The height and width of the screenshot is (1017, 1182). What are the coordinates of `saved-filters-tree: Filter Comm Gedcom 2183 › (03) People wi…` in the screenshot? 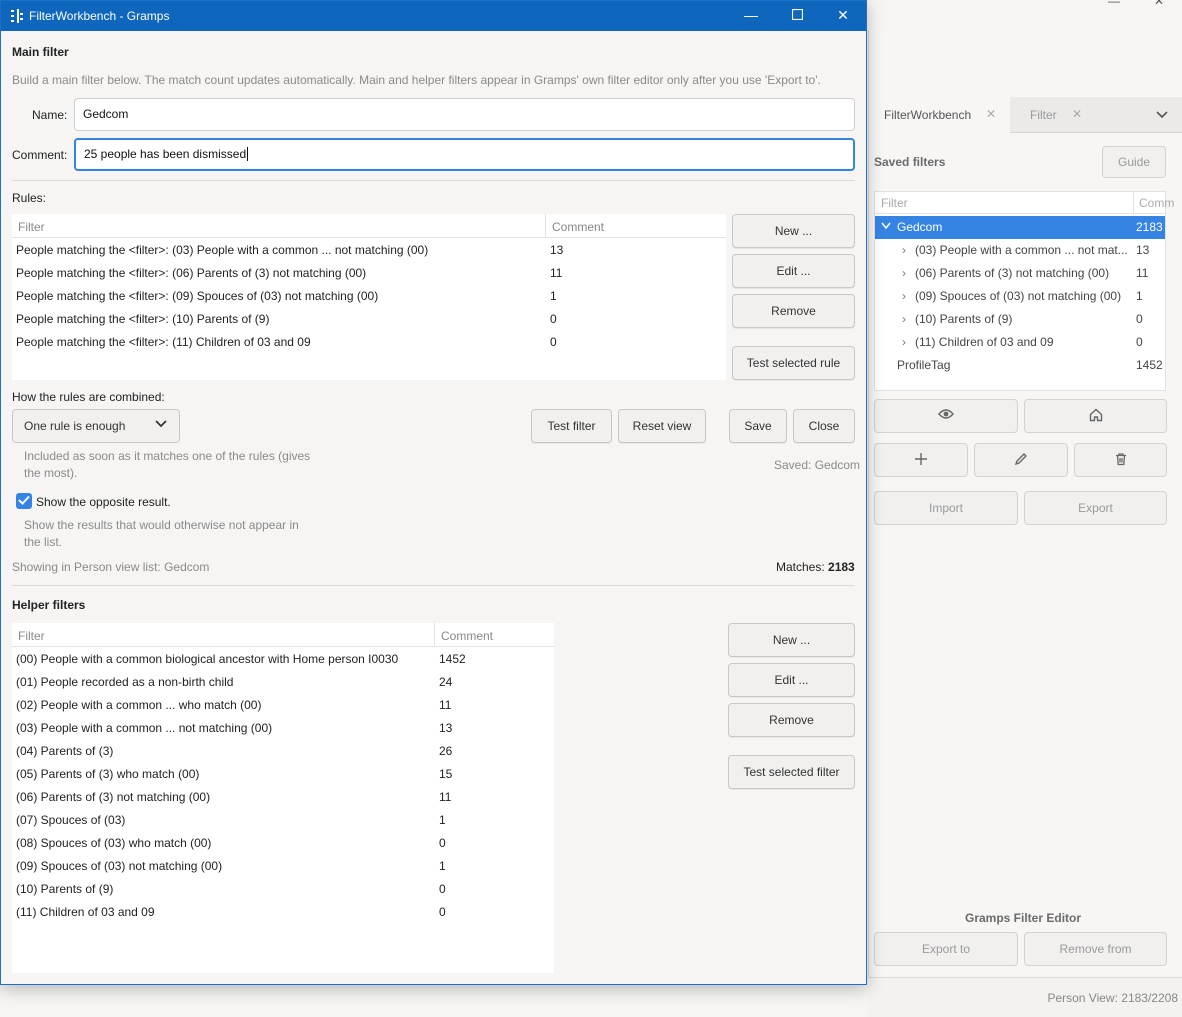 It's located at (1024, 291).